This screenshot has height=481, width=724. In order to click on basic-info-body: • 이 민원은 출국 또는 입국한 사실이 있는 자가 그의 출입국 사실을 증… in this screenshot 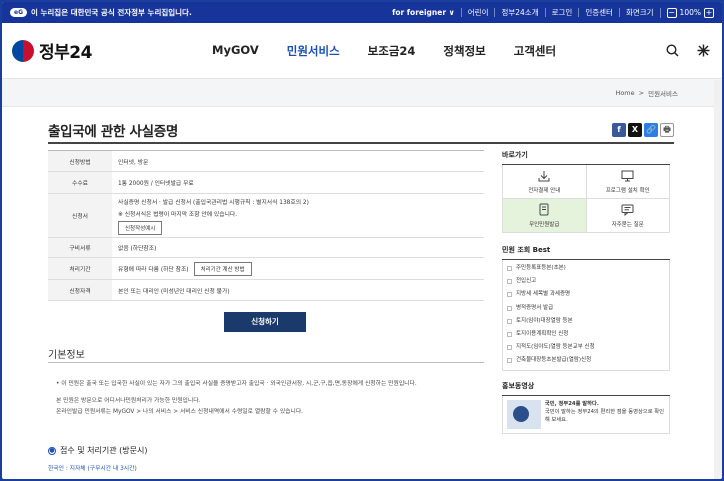, I will do `click(266, 399)`.